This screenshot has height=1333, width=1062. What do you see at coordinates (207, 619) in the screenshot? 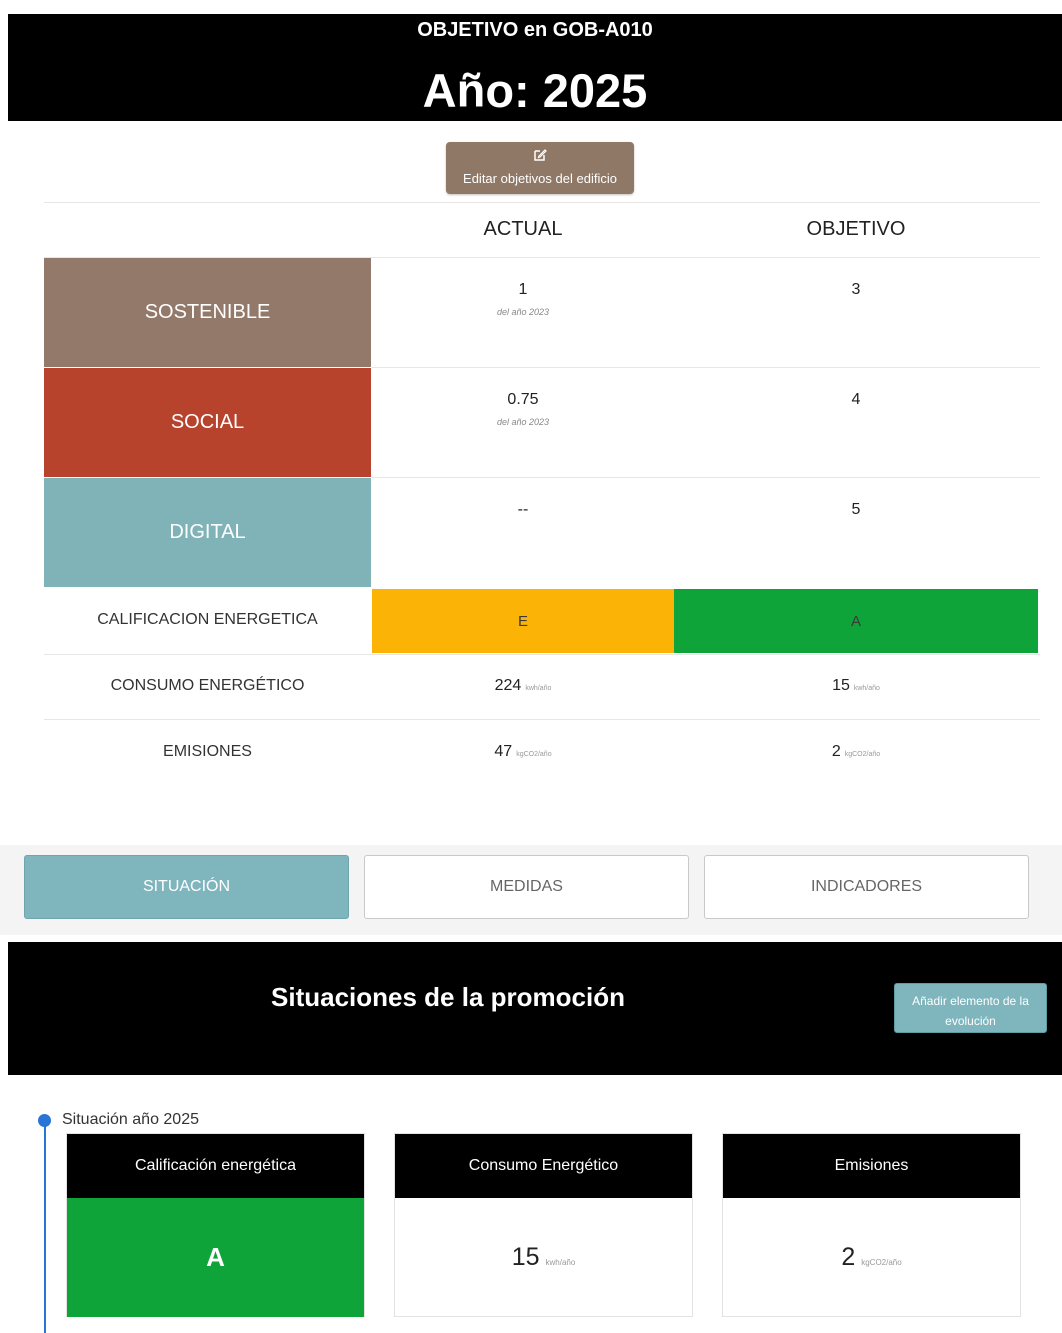
I see `calificacion-label: CALIFICACION ENERGETICA` at bounding box center [207, 619].